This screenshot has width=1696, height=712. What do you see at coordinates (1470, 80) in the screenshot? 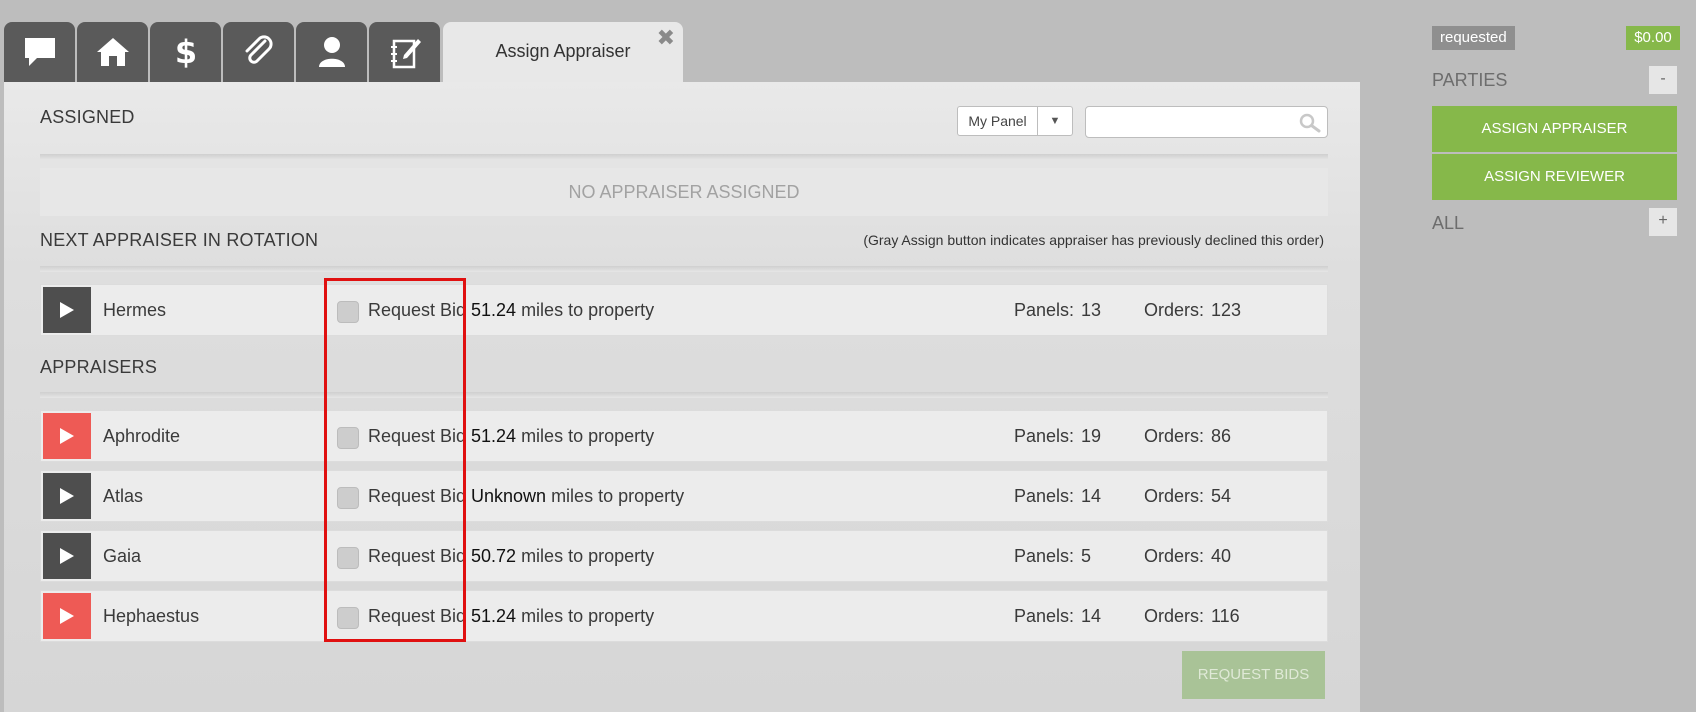
I see `parties-title: PARTIES` at bounding box center [1470, 80].